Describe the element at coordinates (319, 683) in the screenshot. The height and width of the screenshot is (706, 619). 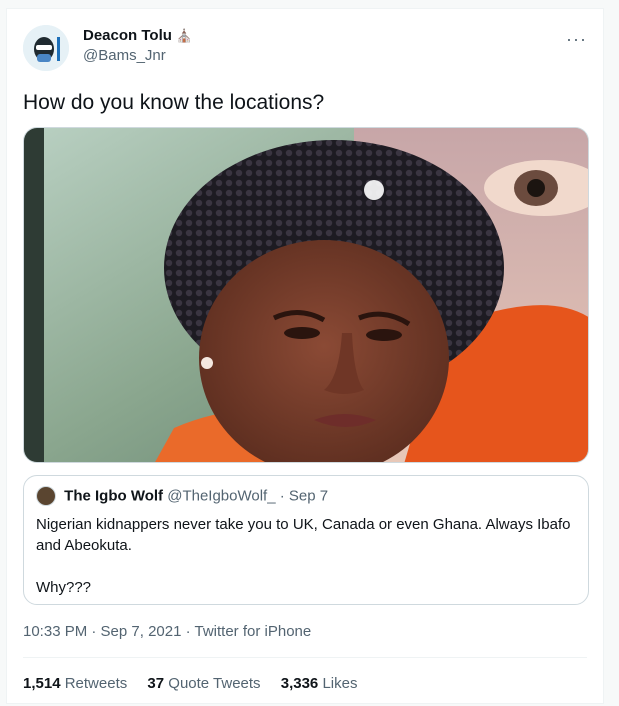
I see `likes-stat: 3,336 Likes` at that location.